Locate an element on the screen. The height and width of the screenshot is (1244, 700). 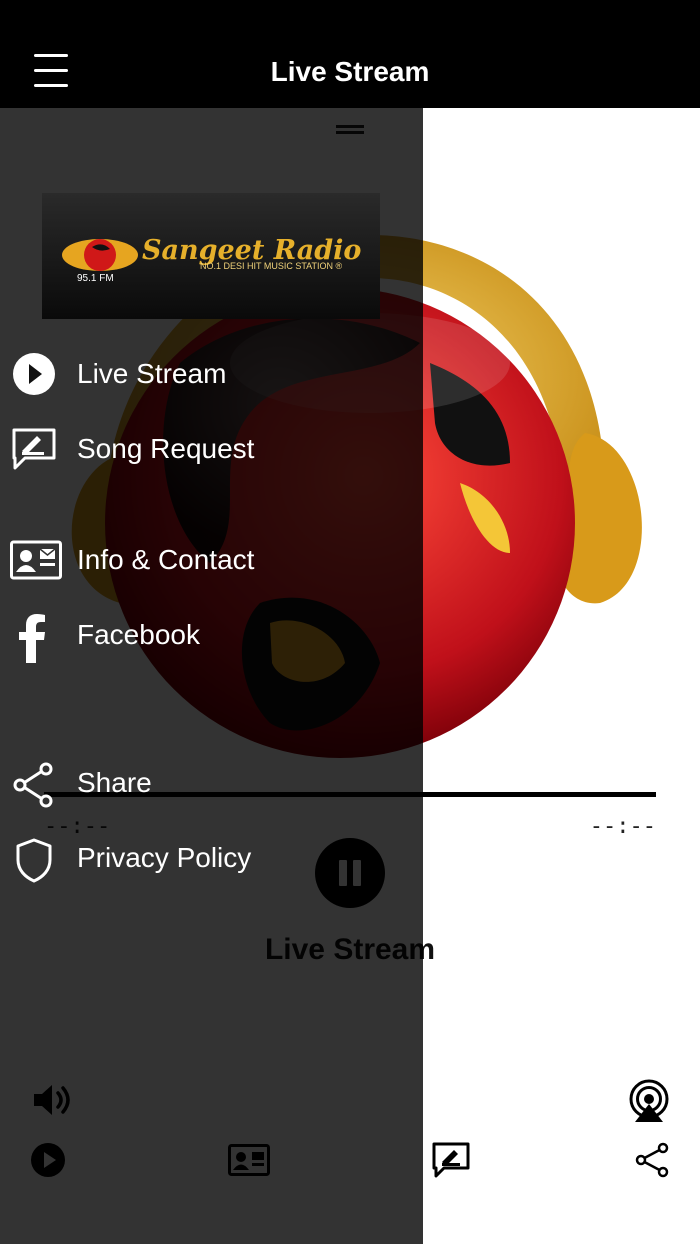
shield-icon is located at coordinates (34, 859).